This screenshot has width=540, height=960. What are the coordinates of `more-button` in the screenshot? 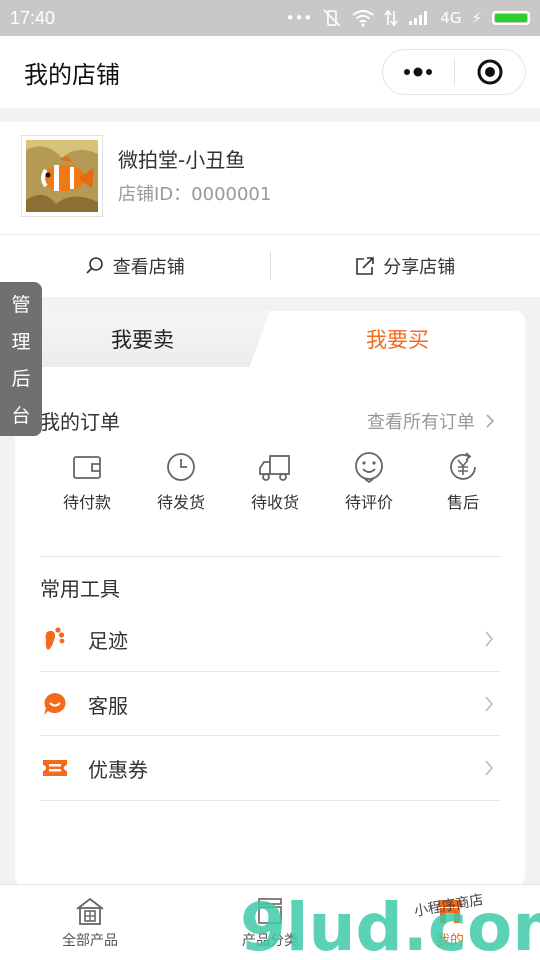 It's located at (418, 72).